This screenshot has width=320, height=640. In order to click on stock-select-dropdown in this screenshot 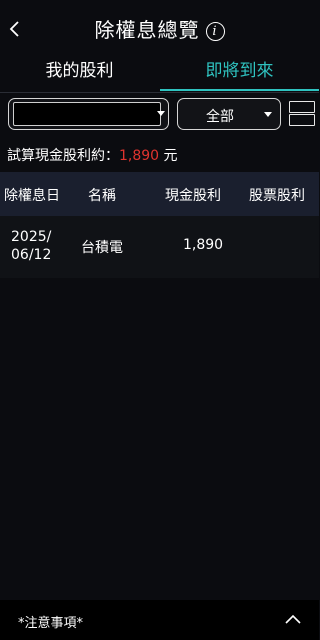, I will do `click(88, 114)`.